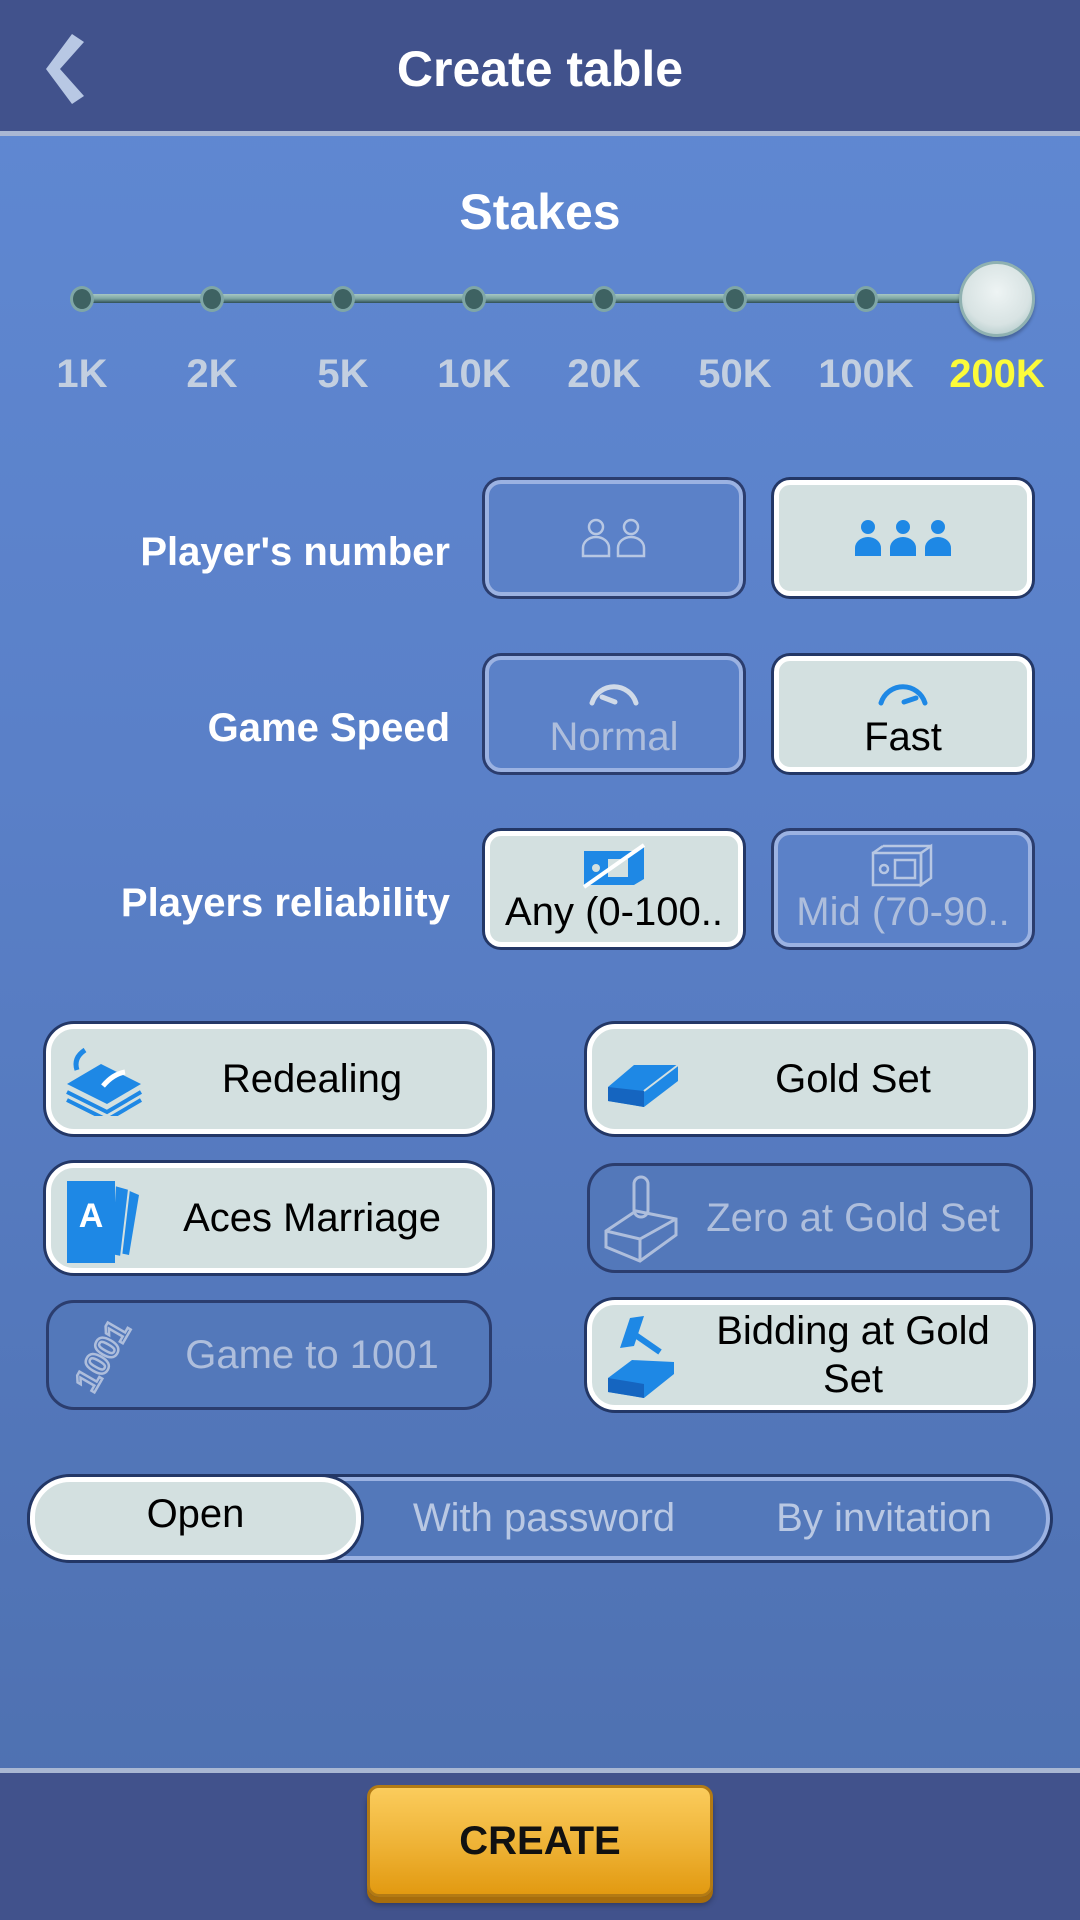  Describe the element at coordinates (312, 1218) in the screenshot. I see `aces-marriage-label: Aces Marriage` at that location.